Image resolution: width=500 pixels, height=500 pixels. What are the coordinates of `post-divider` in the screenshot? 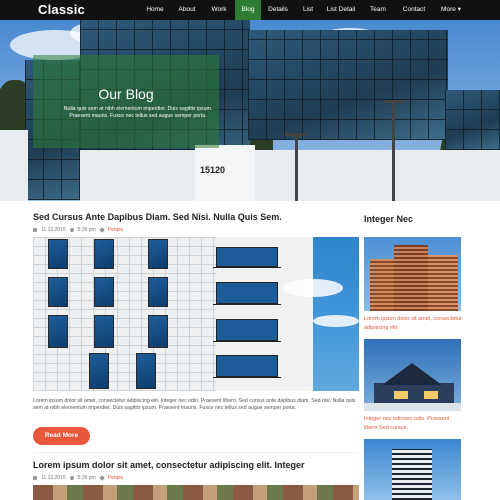 It's located at (196, 452).